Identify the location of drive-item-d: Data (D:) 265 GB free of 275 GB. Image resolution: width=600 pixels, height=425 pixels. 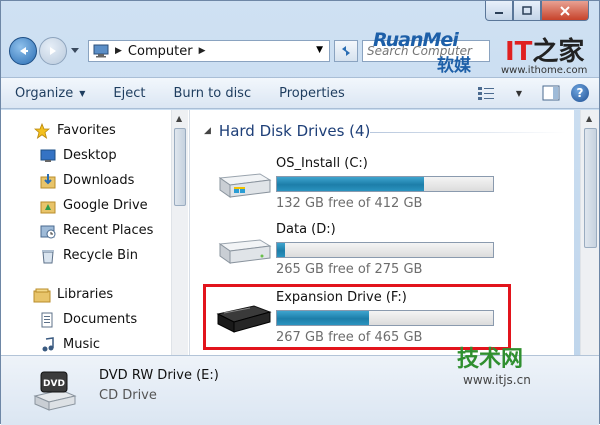
(382, 249).